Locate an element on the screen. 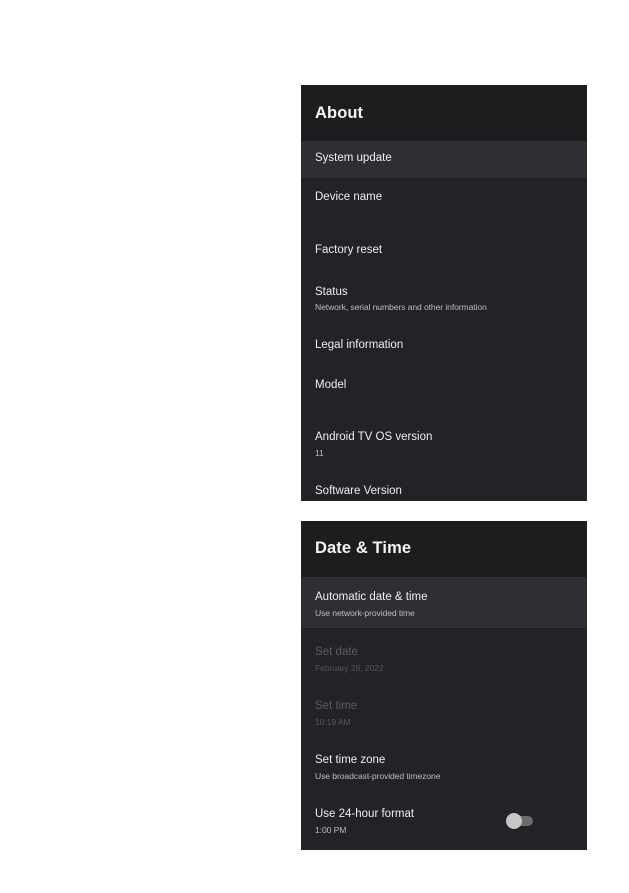 This screenshot has width=629, height=893. item-title: Device name is located at coordinates (349, 197).